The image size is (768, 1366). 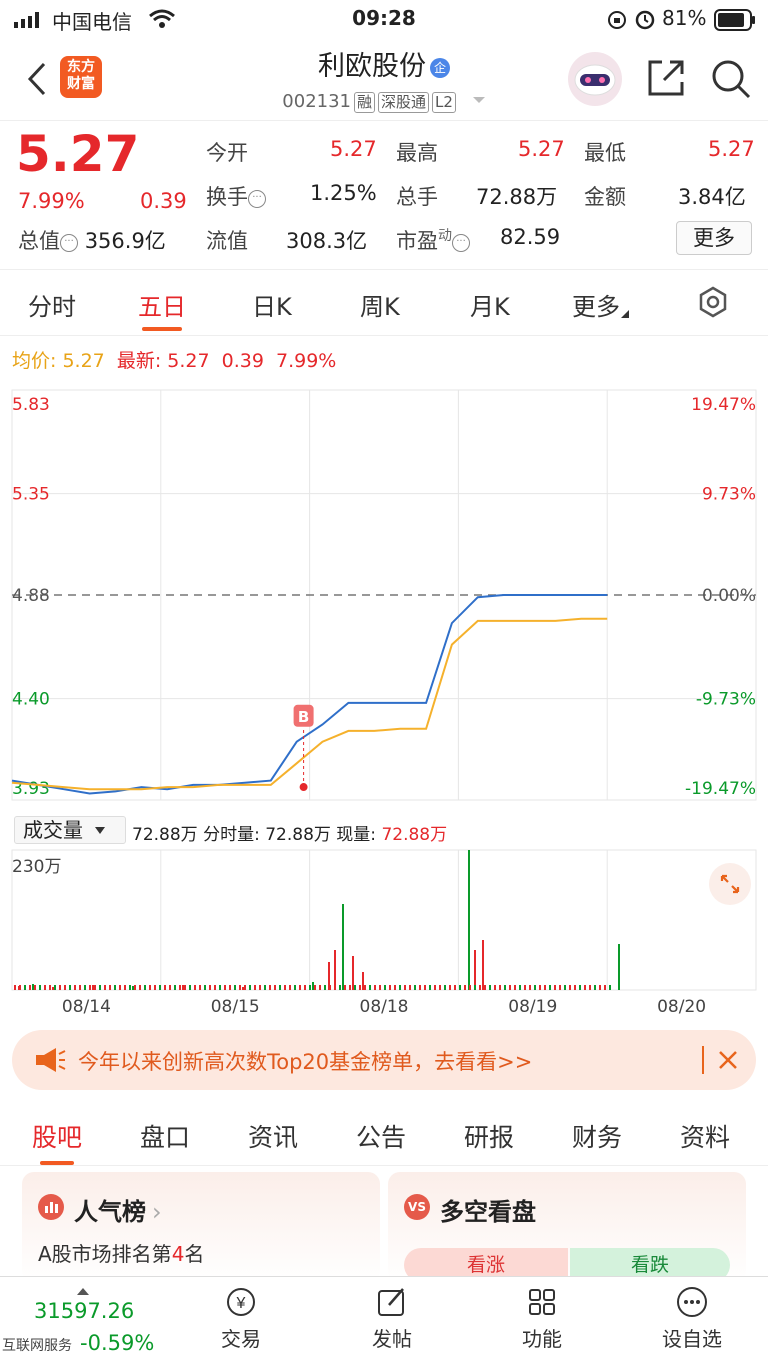 I want to click on y-tick-right: -9.73%, so click(x=726, y=700).